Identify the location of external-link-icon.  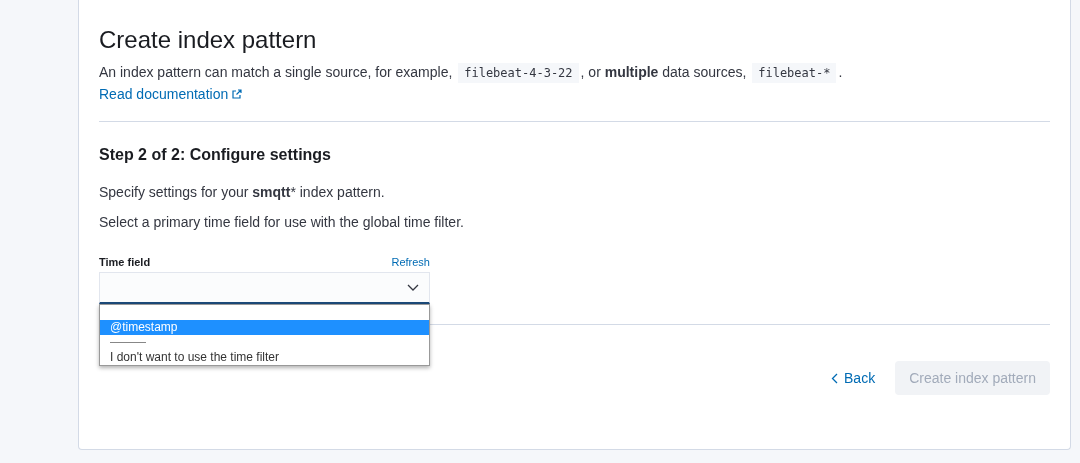
(237, 94).